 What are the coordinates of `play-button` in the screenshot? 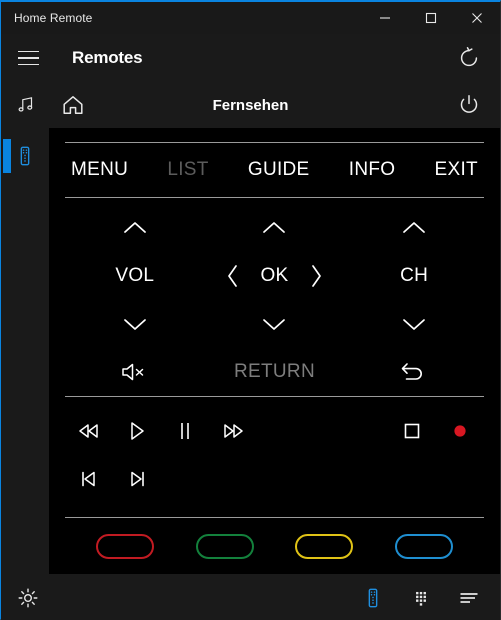 It's located at (137, 431).